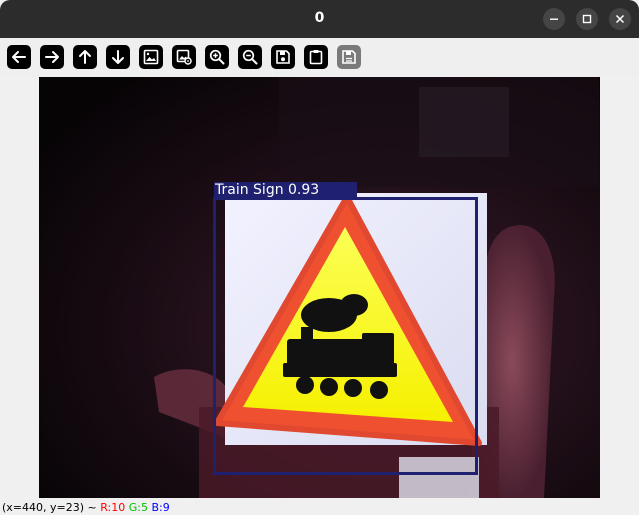  I want to click on toolbar, so click(319, 57).